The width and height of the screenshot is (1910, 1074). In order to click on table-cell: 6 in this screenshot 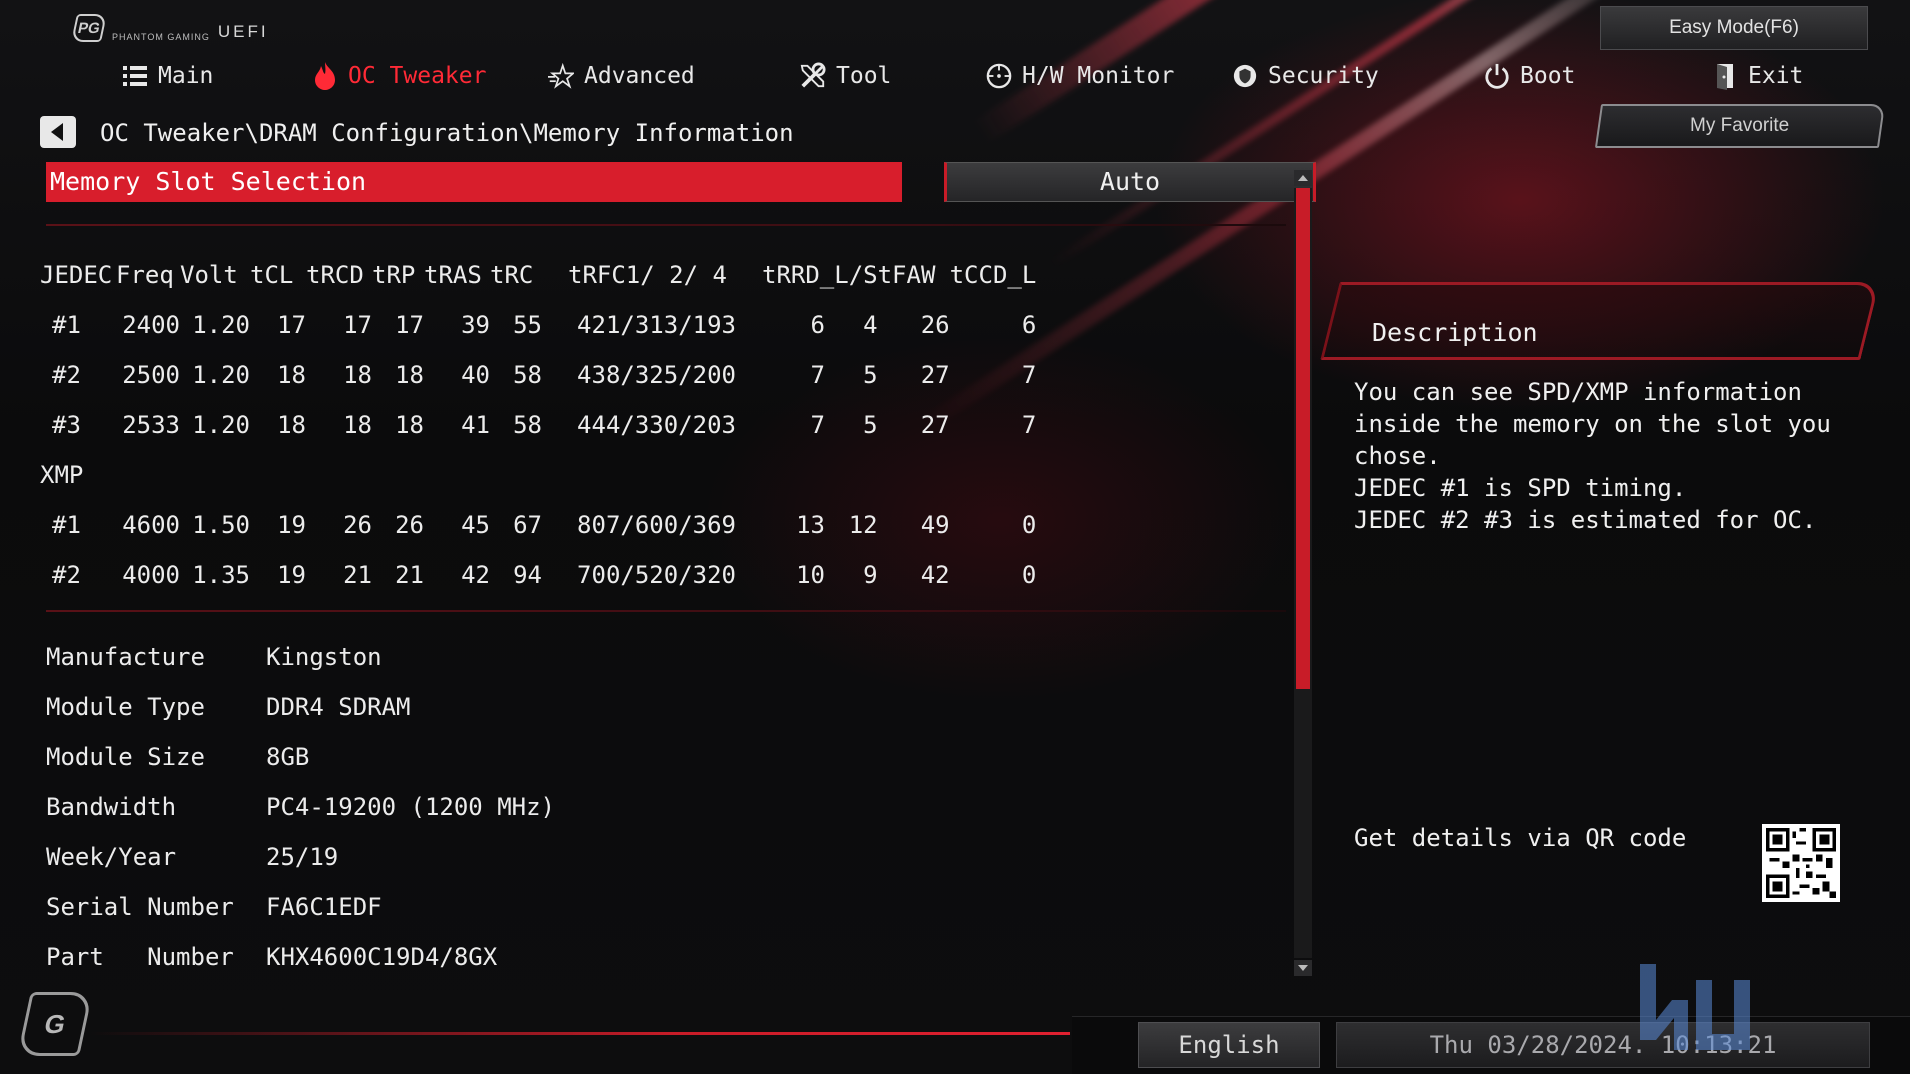, I will do `click(1029, 325)`.